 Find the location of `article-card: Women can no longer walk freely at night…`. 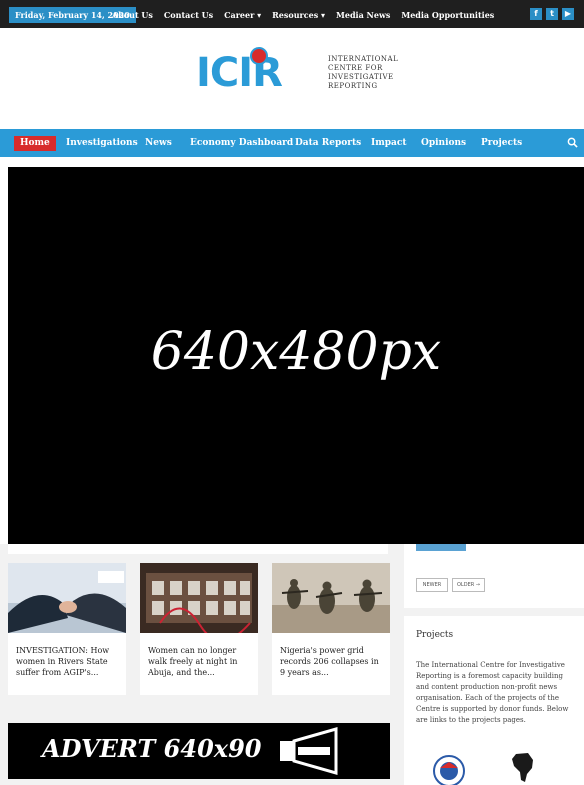

article-card: Women can no longer walk freely at night… is located at coordinates (199, 629).